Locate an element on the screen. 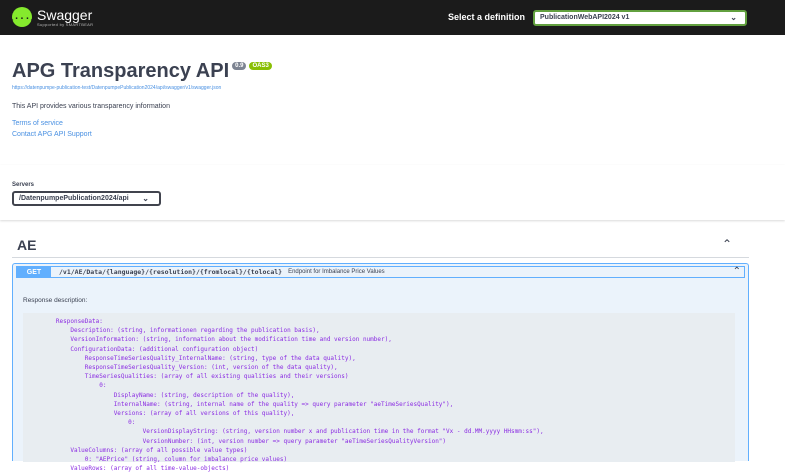 The height and width of the screenshot is (473, 785). tag-title: AE is located at coordinates (26, 245).